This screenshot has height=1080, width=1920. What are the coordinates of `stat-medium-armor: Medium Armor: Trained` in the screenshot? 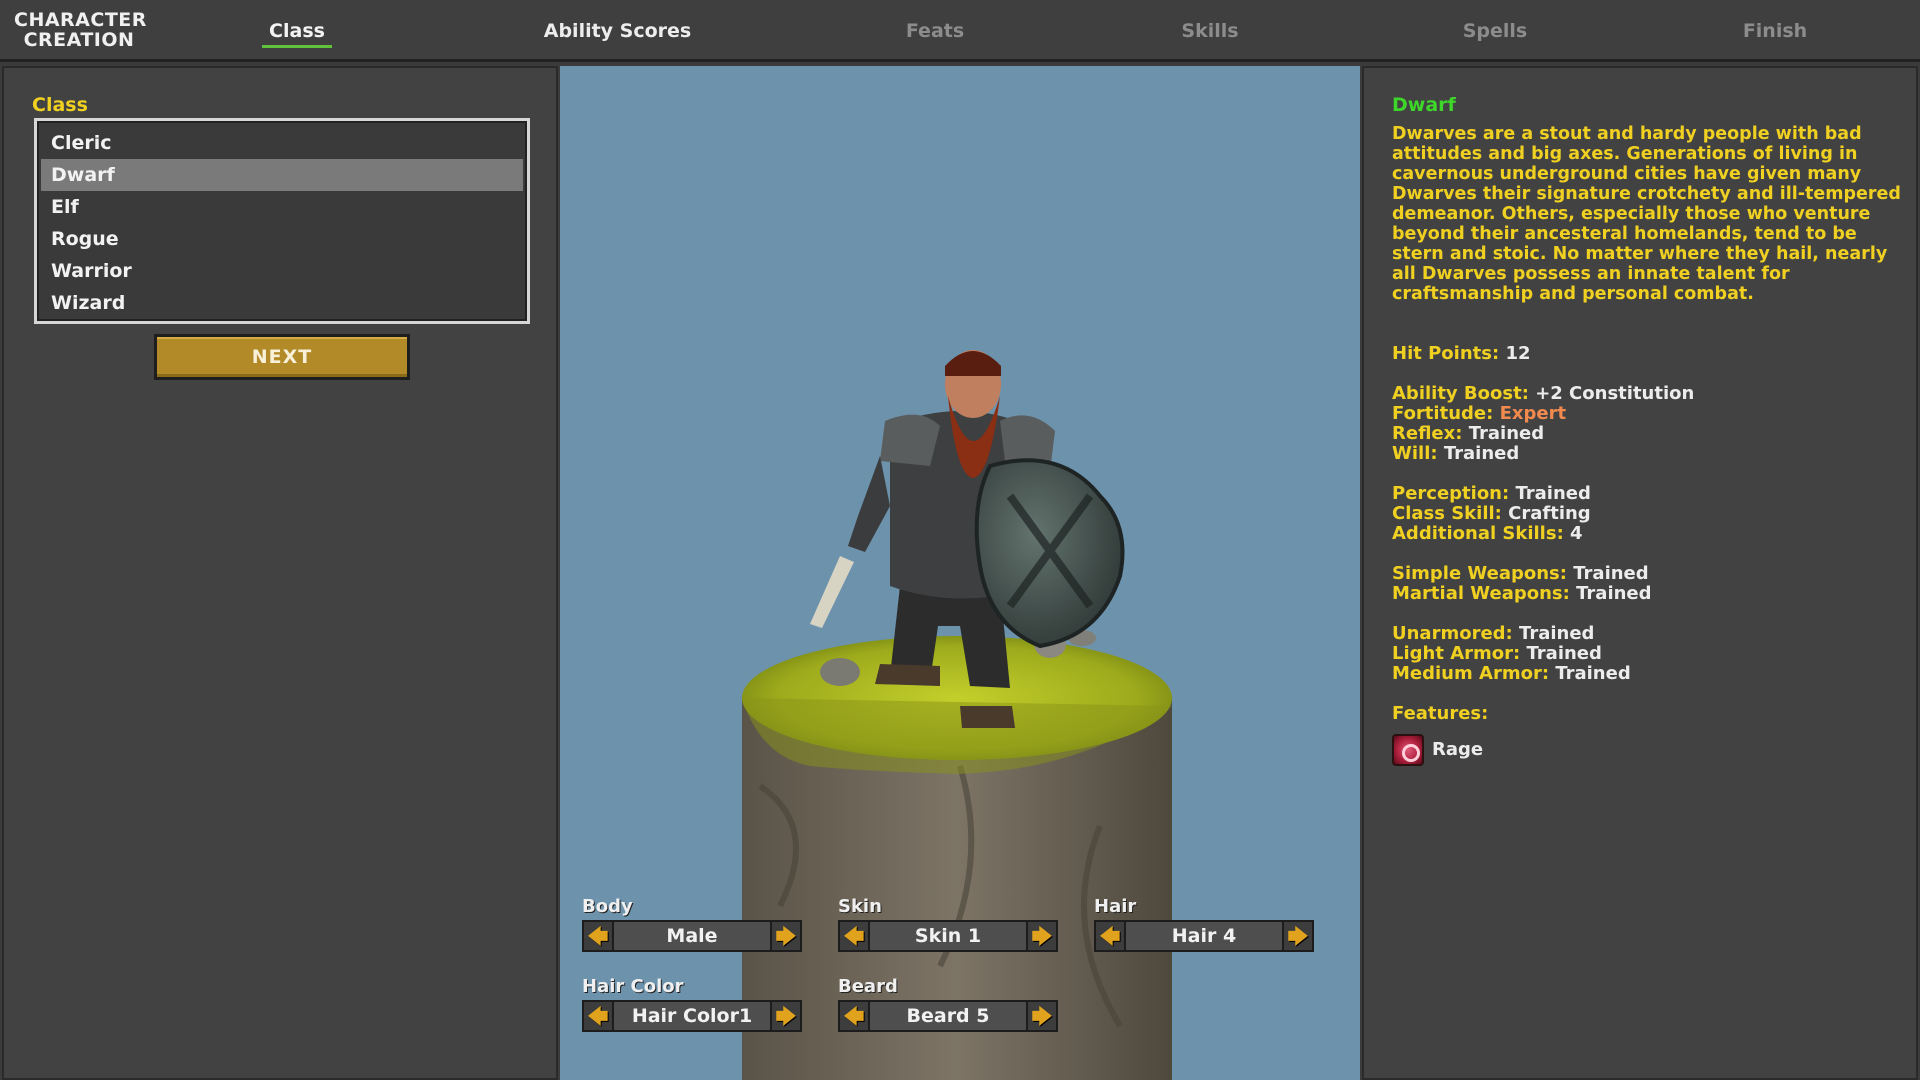 It's located at (1511, 673).